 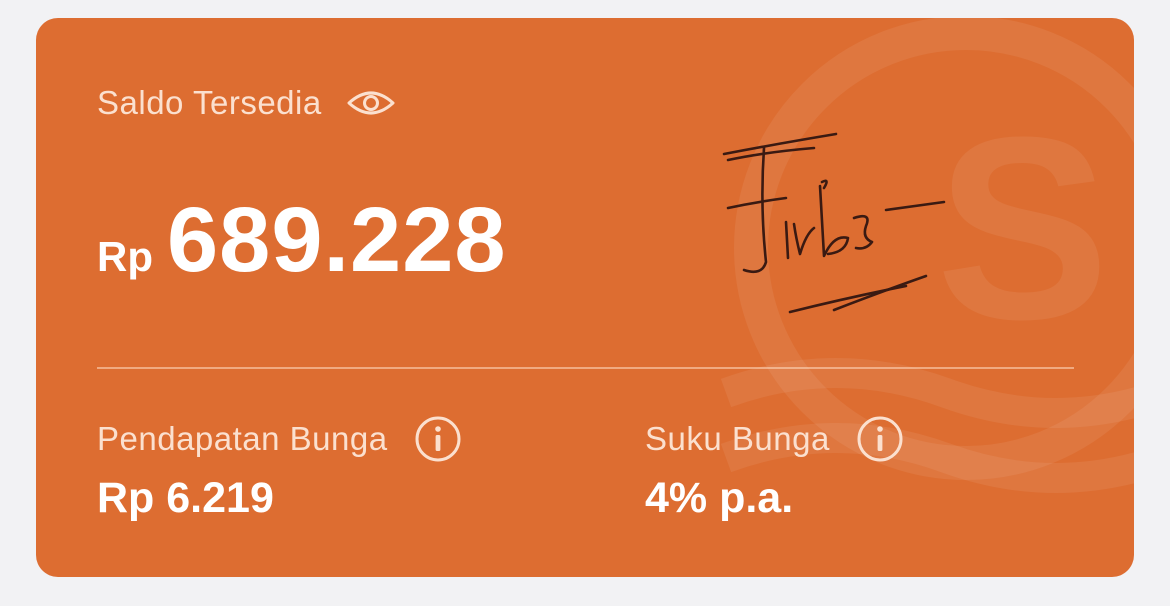 I want to click on interest-rate-label: Suku Bunga, so click(x=737, y=438).